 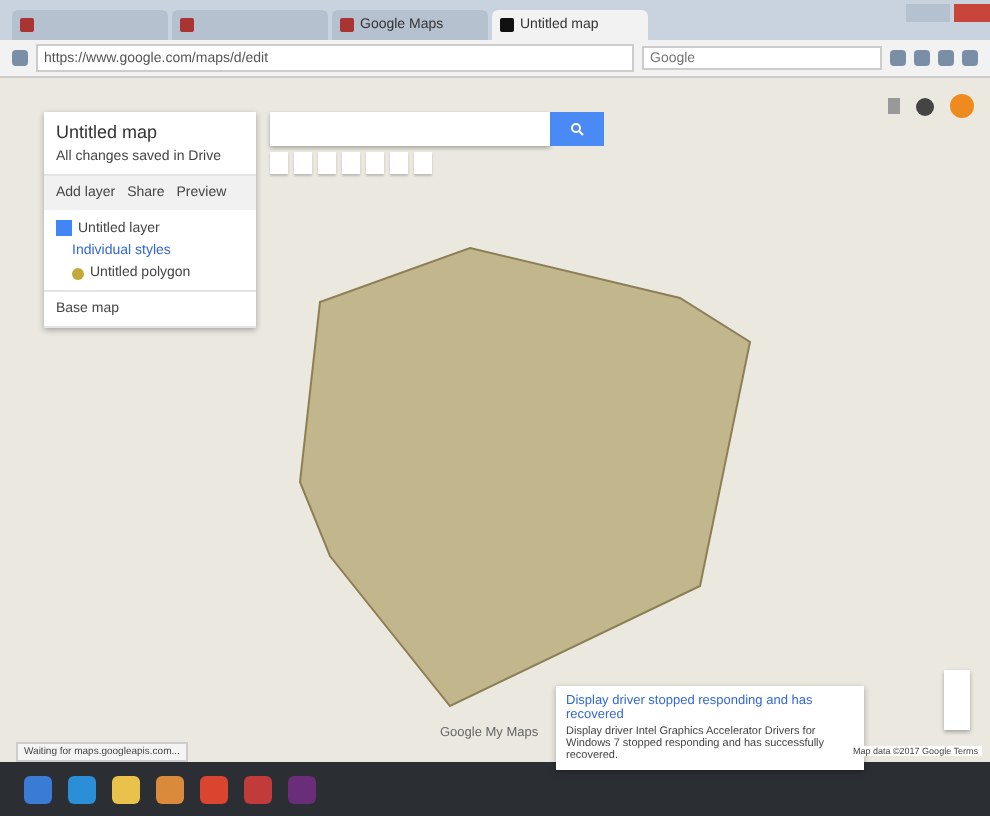 What do you see at coordinates (78, 273) in the screenshot?
I see `polygon-icon` at bounding box center [78, 273].